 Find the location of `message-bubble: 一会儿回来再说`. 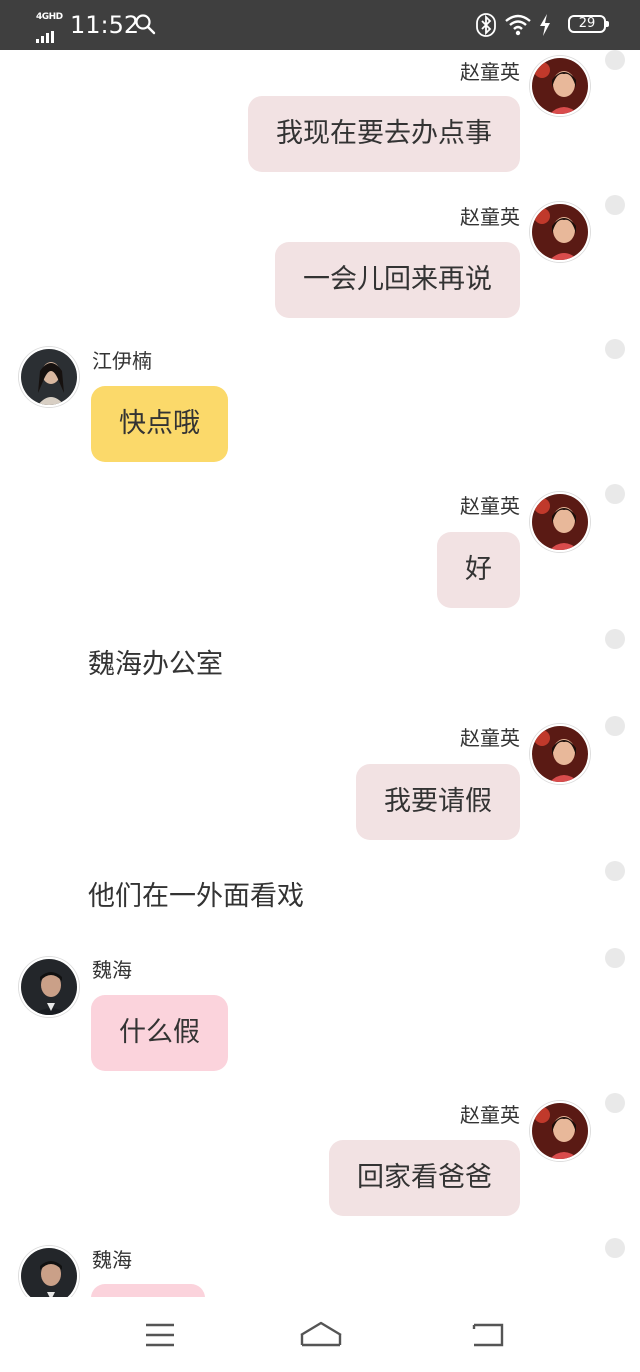

message-bubble: 一会儿回来再说 is located at coordinates (397, 280).